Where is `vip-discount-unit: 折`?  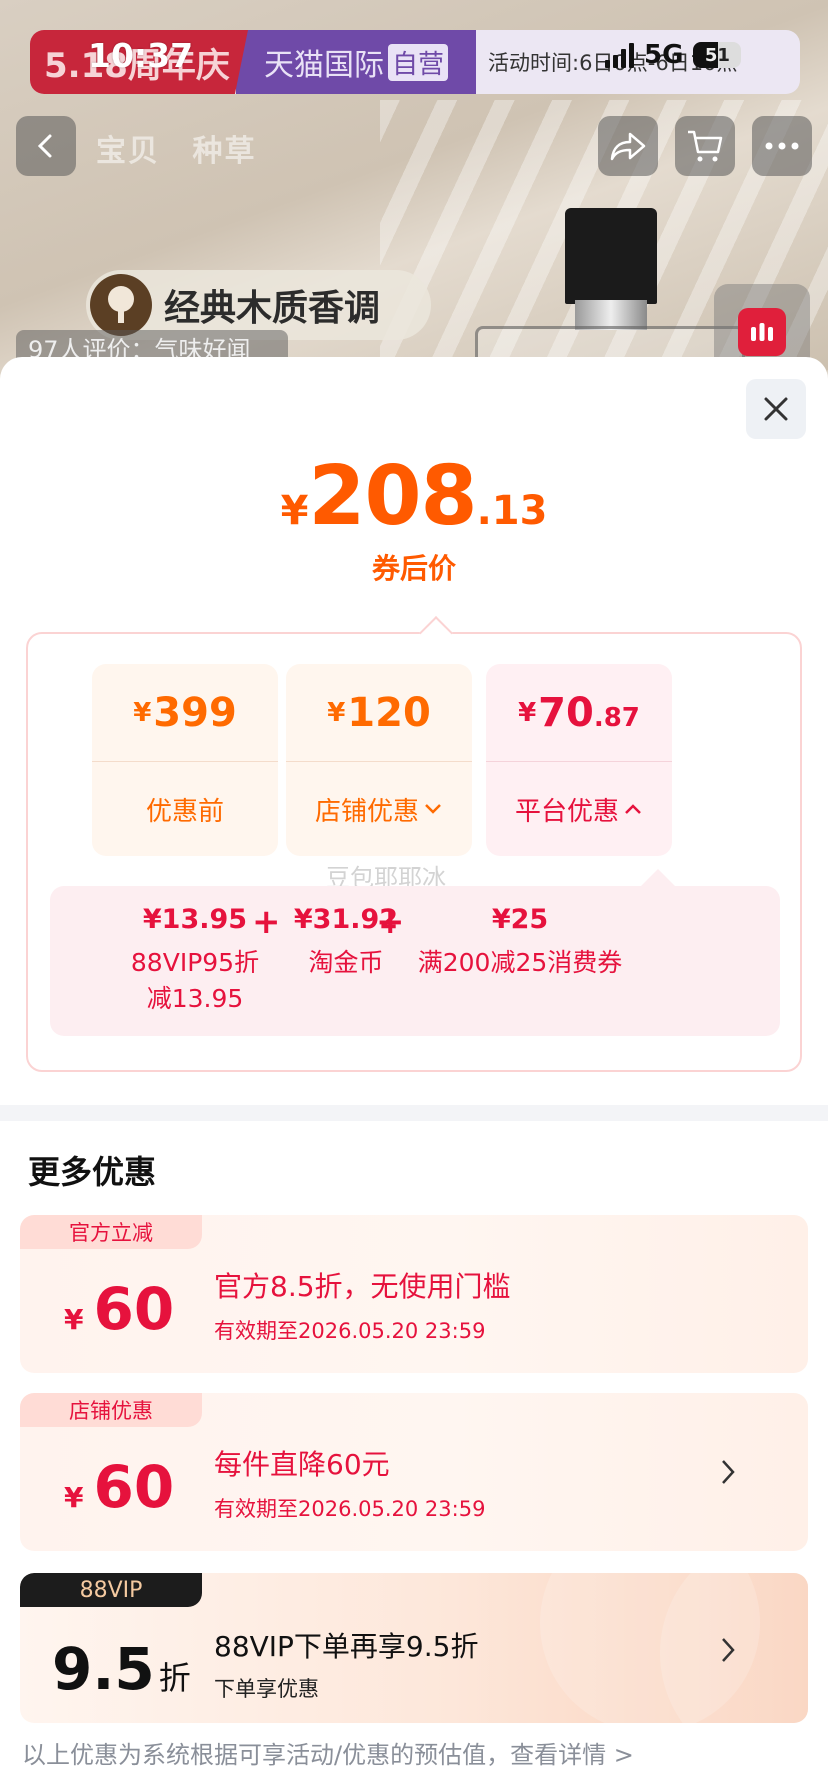 vip-discount-unit: 折 is located at coordinates (174, 1678).